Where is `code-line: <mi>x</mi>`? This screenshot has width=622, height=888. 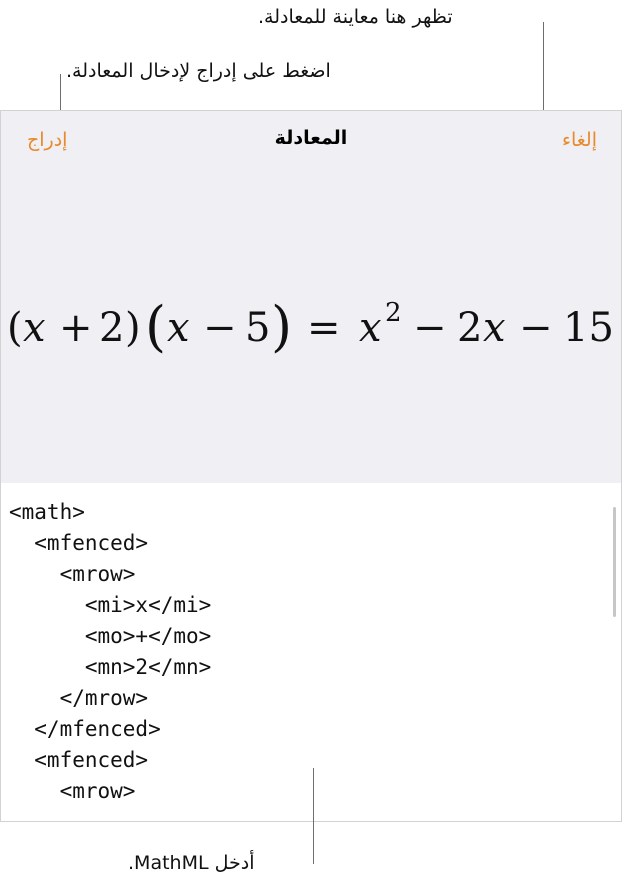 code-line: <mi>x</mi> is located at coordinates (110, 605).